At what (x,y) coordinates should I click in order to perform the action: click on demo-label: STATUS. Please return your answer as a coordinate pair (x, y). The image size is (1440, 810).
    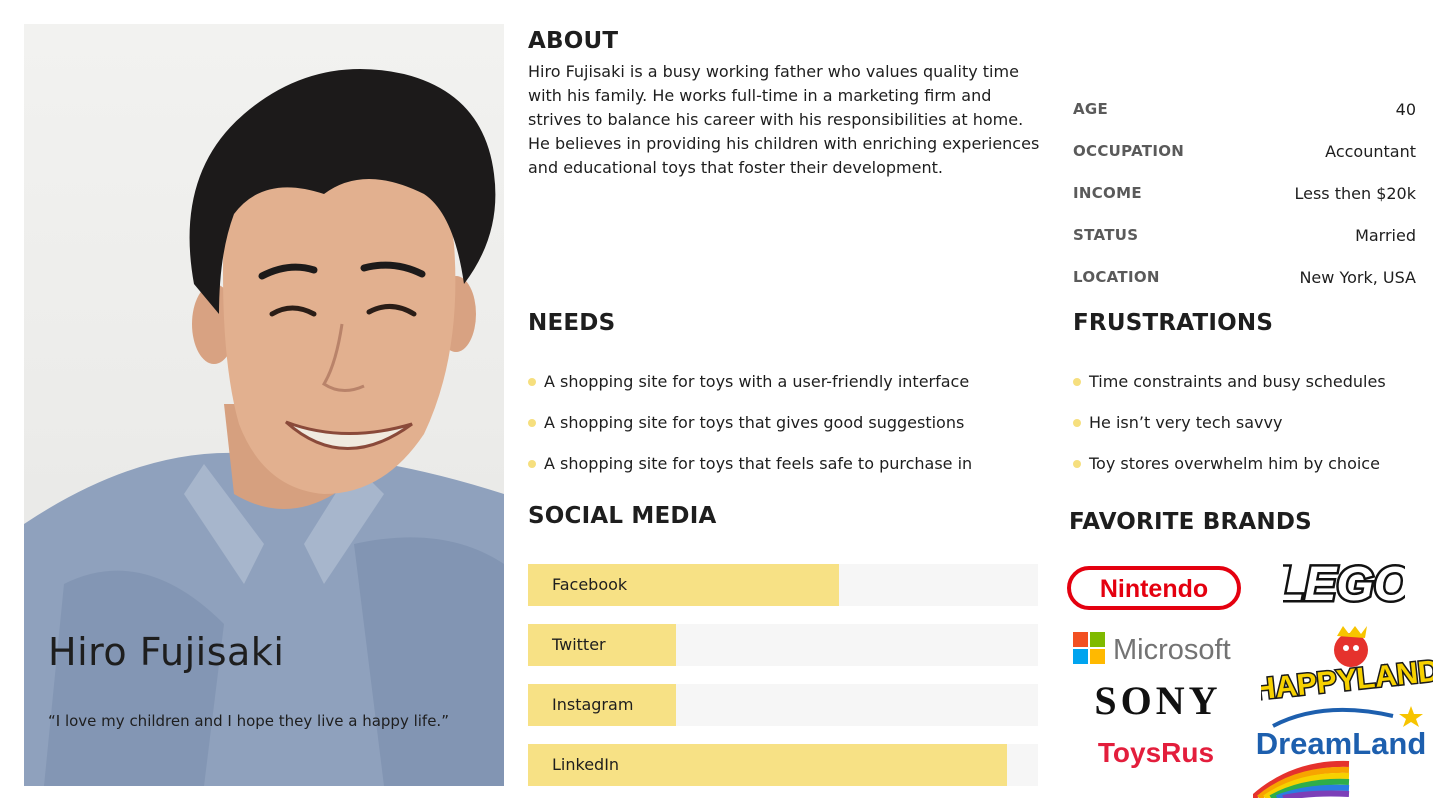
    Looking at the image, I should click on (1106, 235).